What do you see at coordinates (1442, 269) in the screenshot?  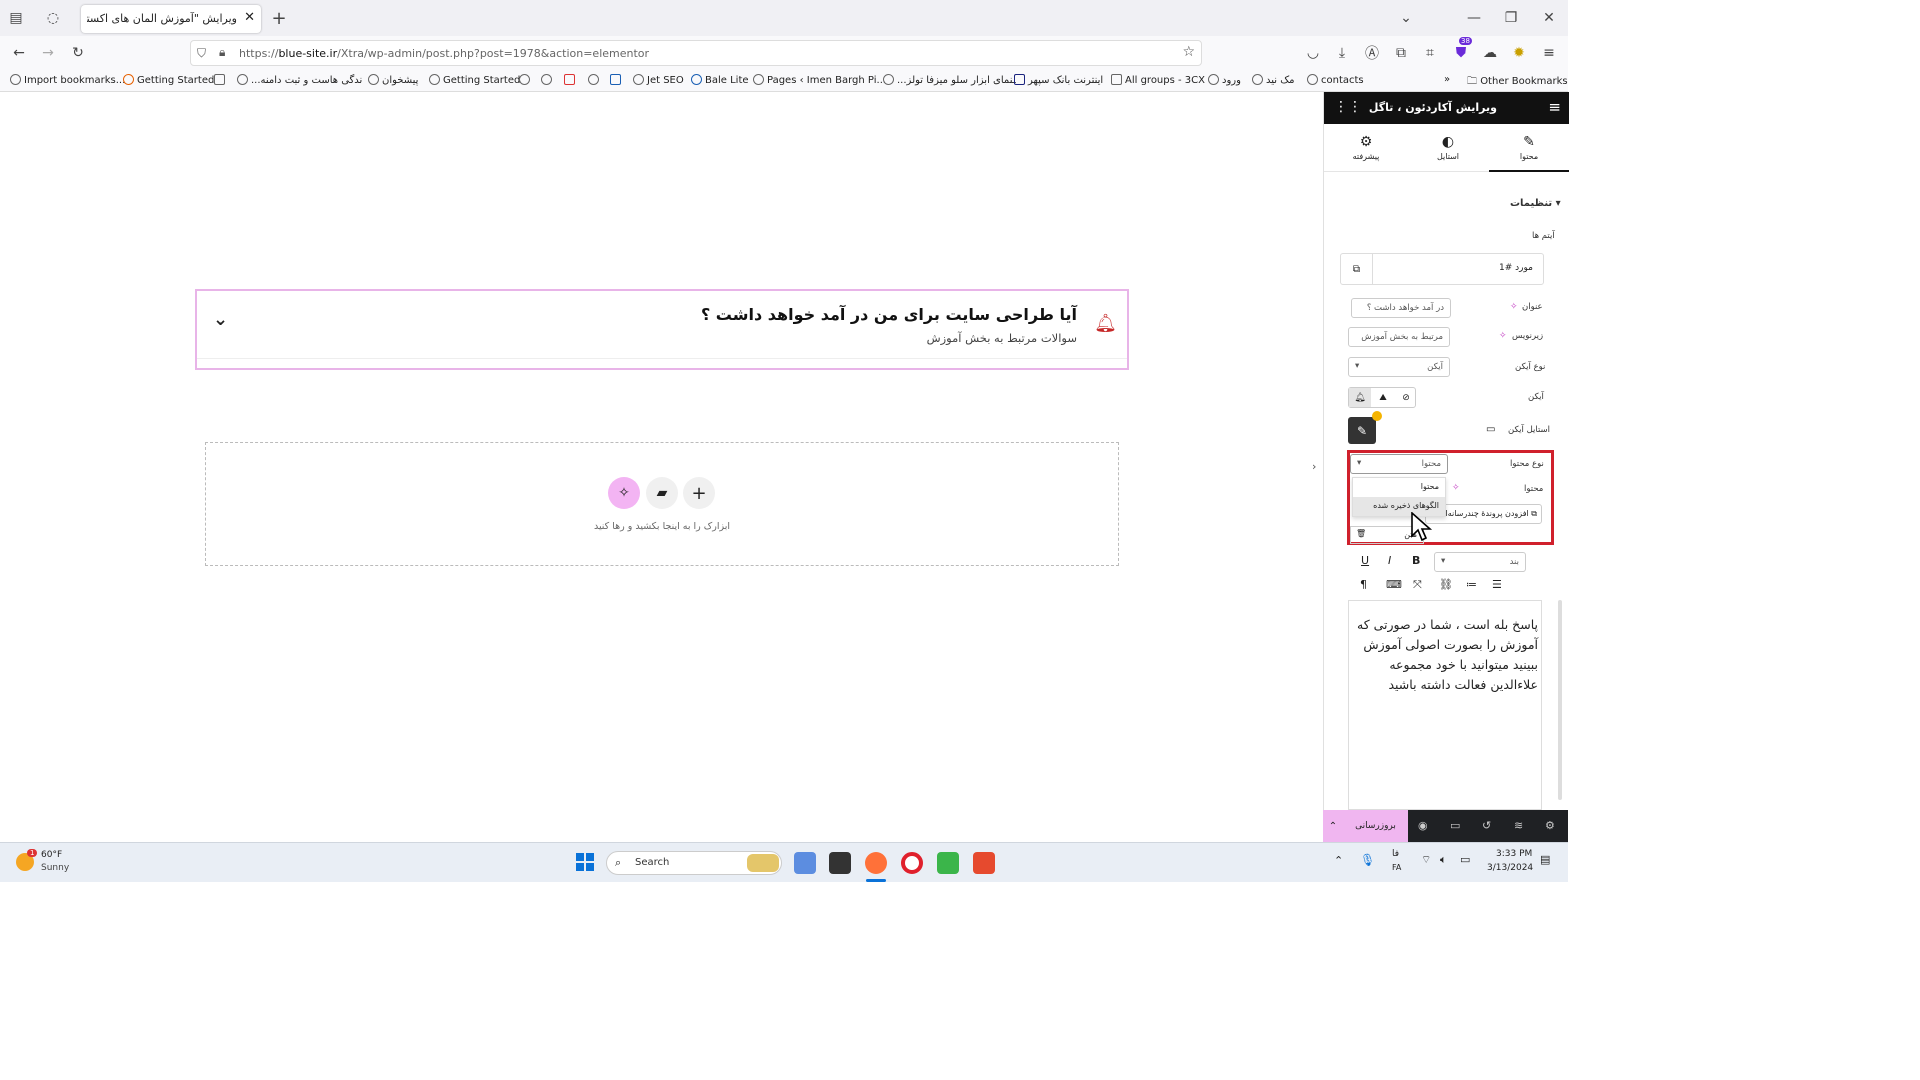 I see `repeater-item: مورد #1 ⧉` at bounding box center [1442, 269].